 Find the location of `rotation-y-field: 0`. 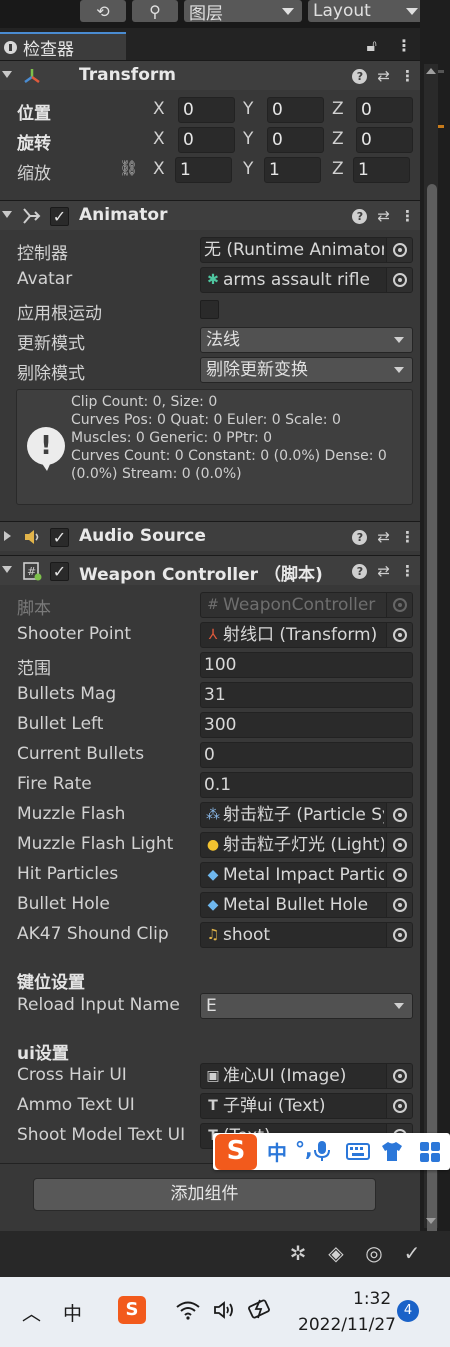

rotation-y-field: 0 is located at coordinates (295, 140).